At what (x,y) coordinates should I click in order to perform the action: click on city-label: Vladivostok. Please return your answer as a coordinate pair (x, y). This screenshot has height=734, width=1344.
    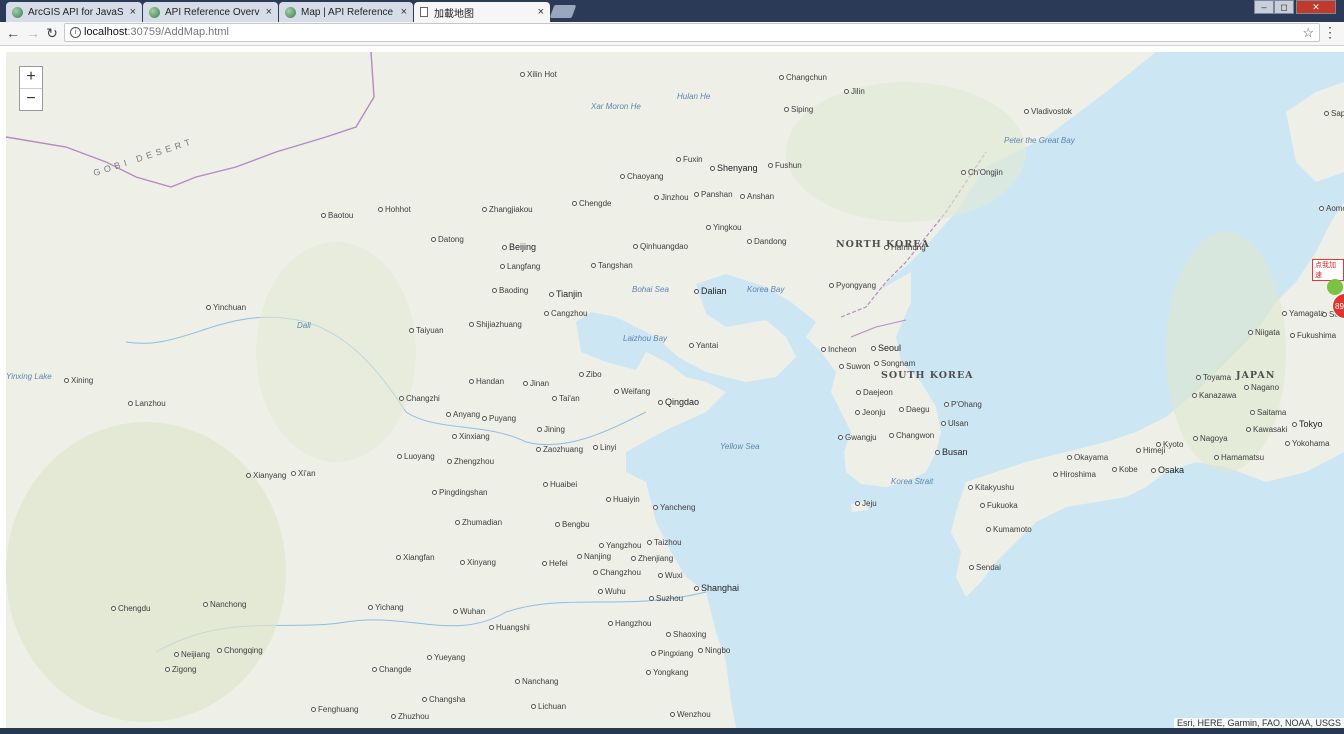
    Looking at the image, I should click on (1048, 111).